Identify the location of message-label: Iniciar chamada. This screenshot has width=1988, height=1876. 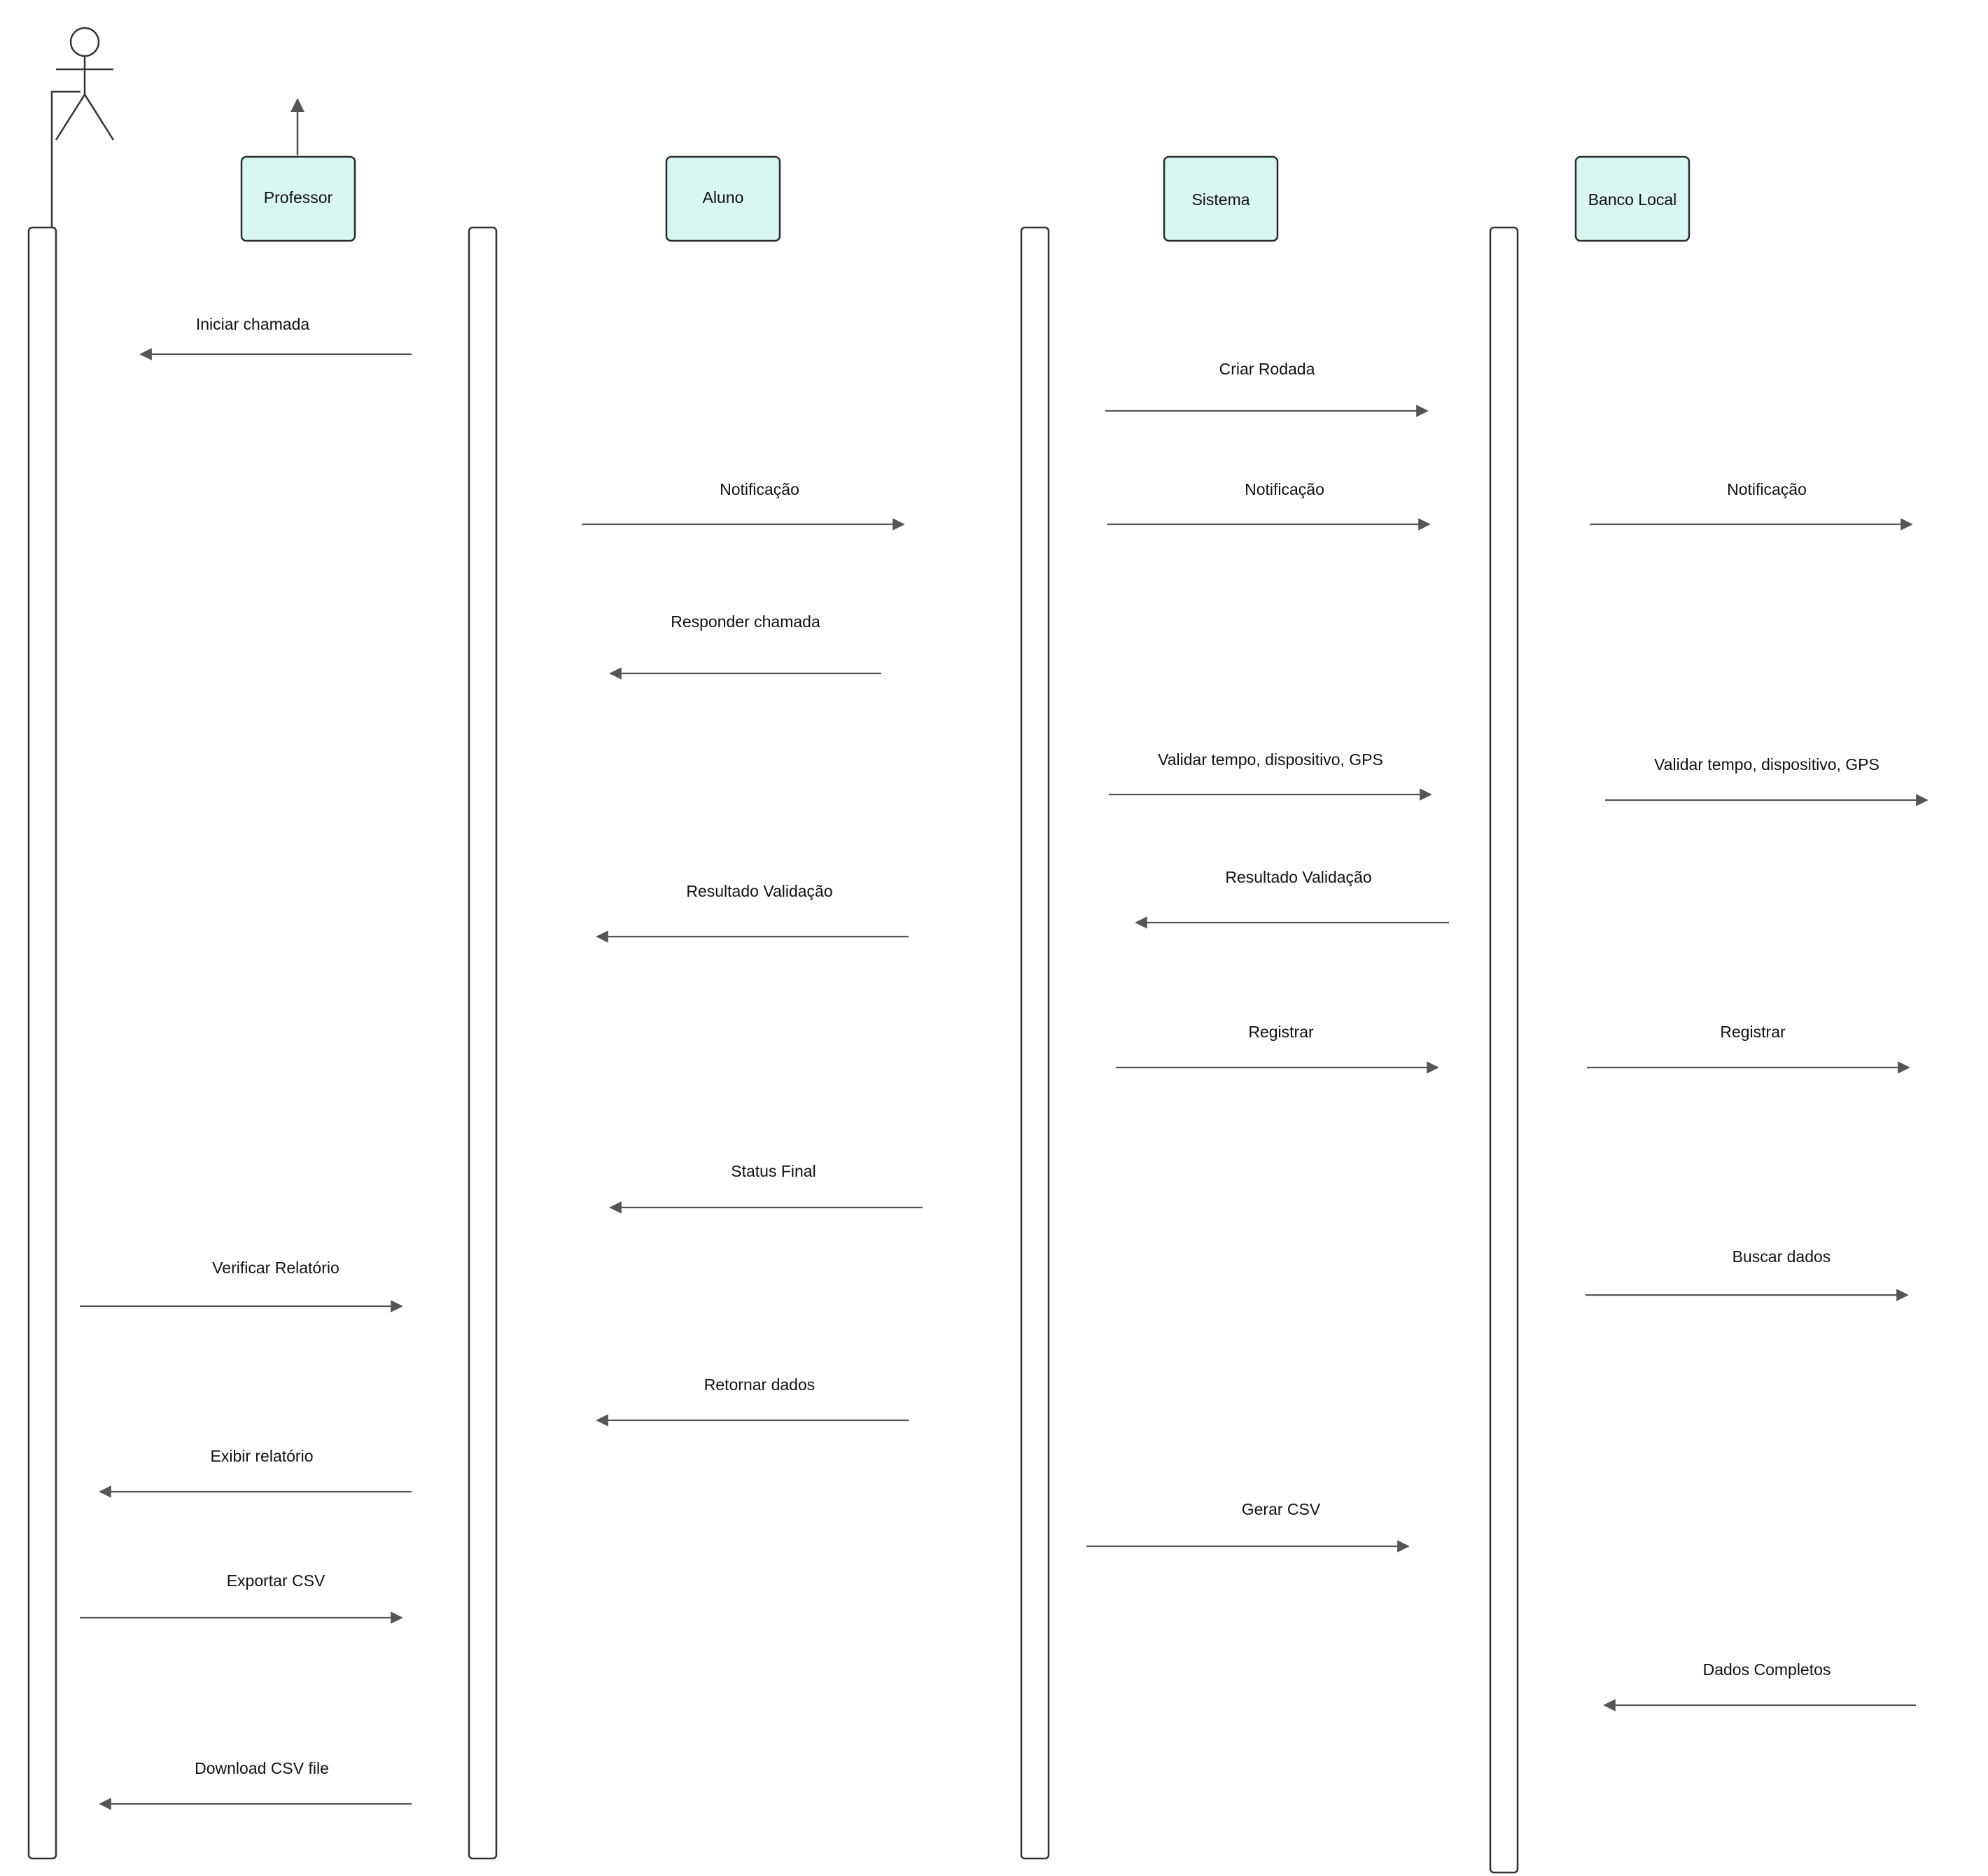
(253, 324).